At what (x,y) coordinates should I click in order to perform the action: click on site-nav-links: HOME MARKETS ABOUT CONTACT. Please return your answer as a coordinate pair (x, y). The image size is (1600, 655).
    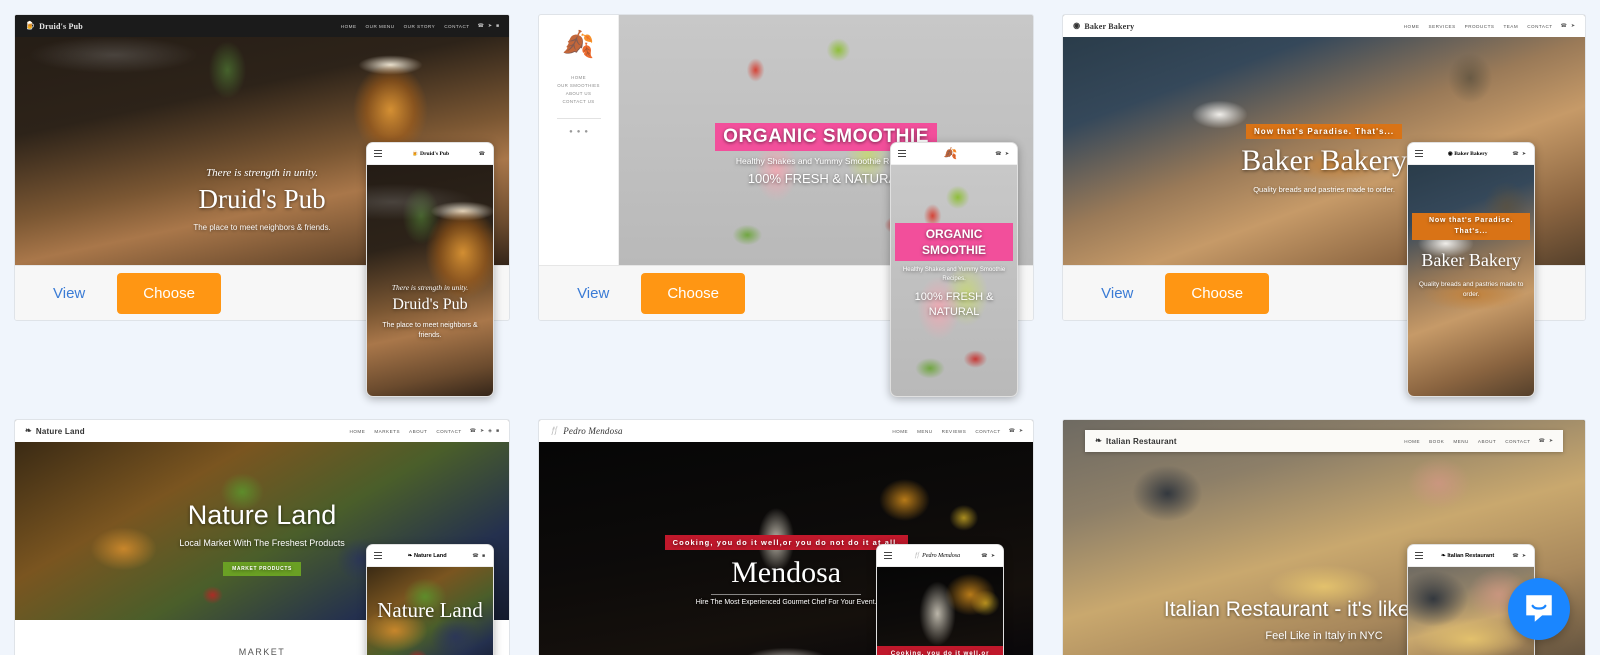
    Looking at the image, I should click on (406, 431).